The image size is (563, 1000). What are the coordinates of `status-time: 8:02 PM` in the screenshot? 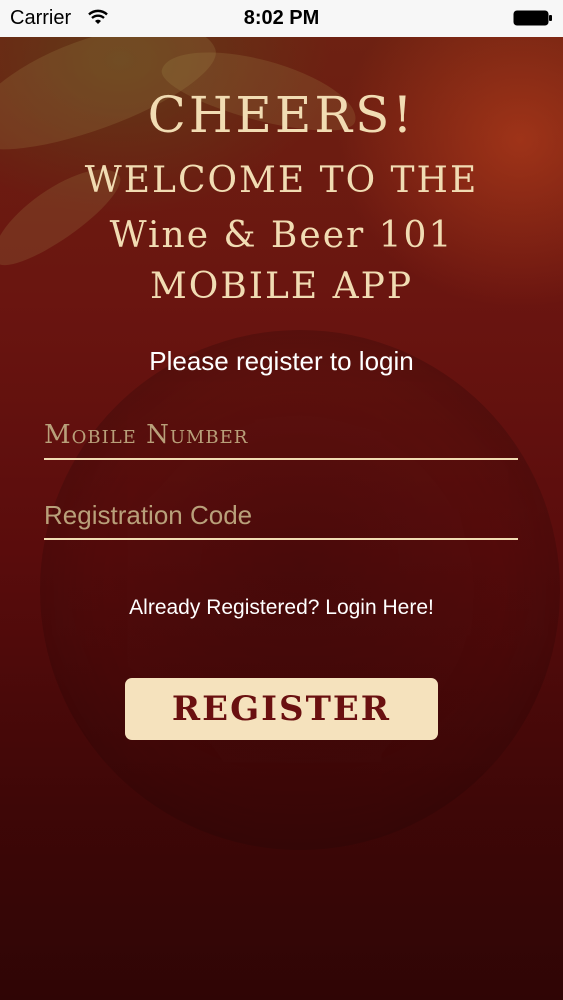 It's located at (281, 18).